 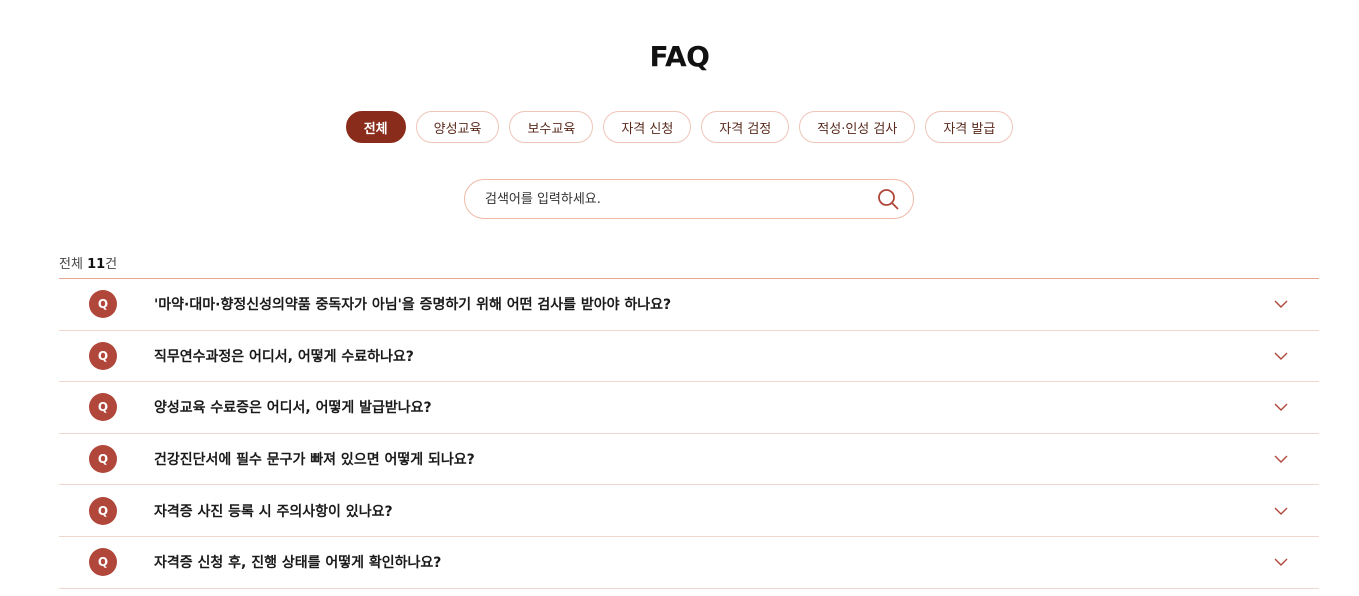 I want to click on search-box, so click(x=689, y=199).